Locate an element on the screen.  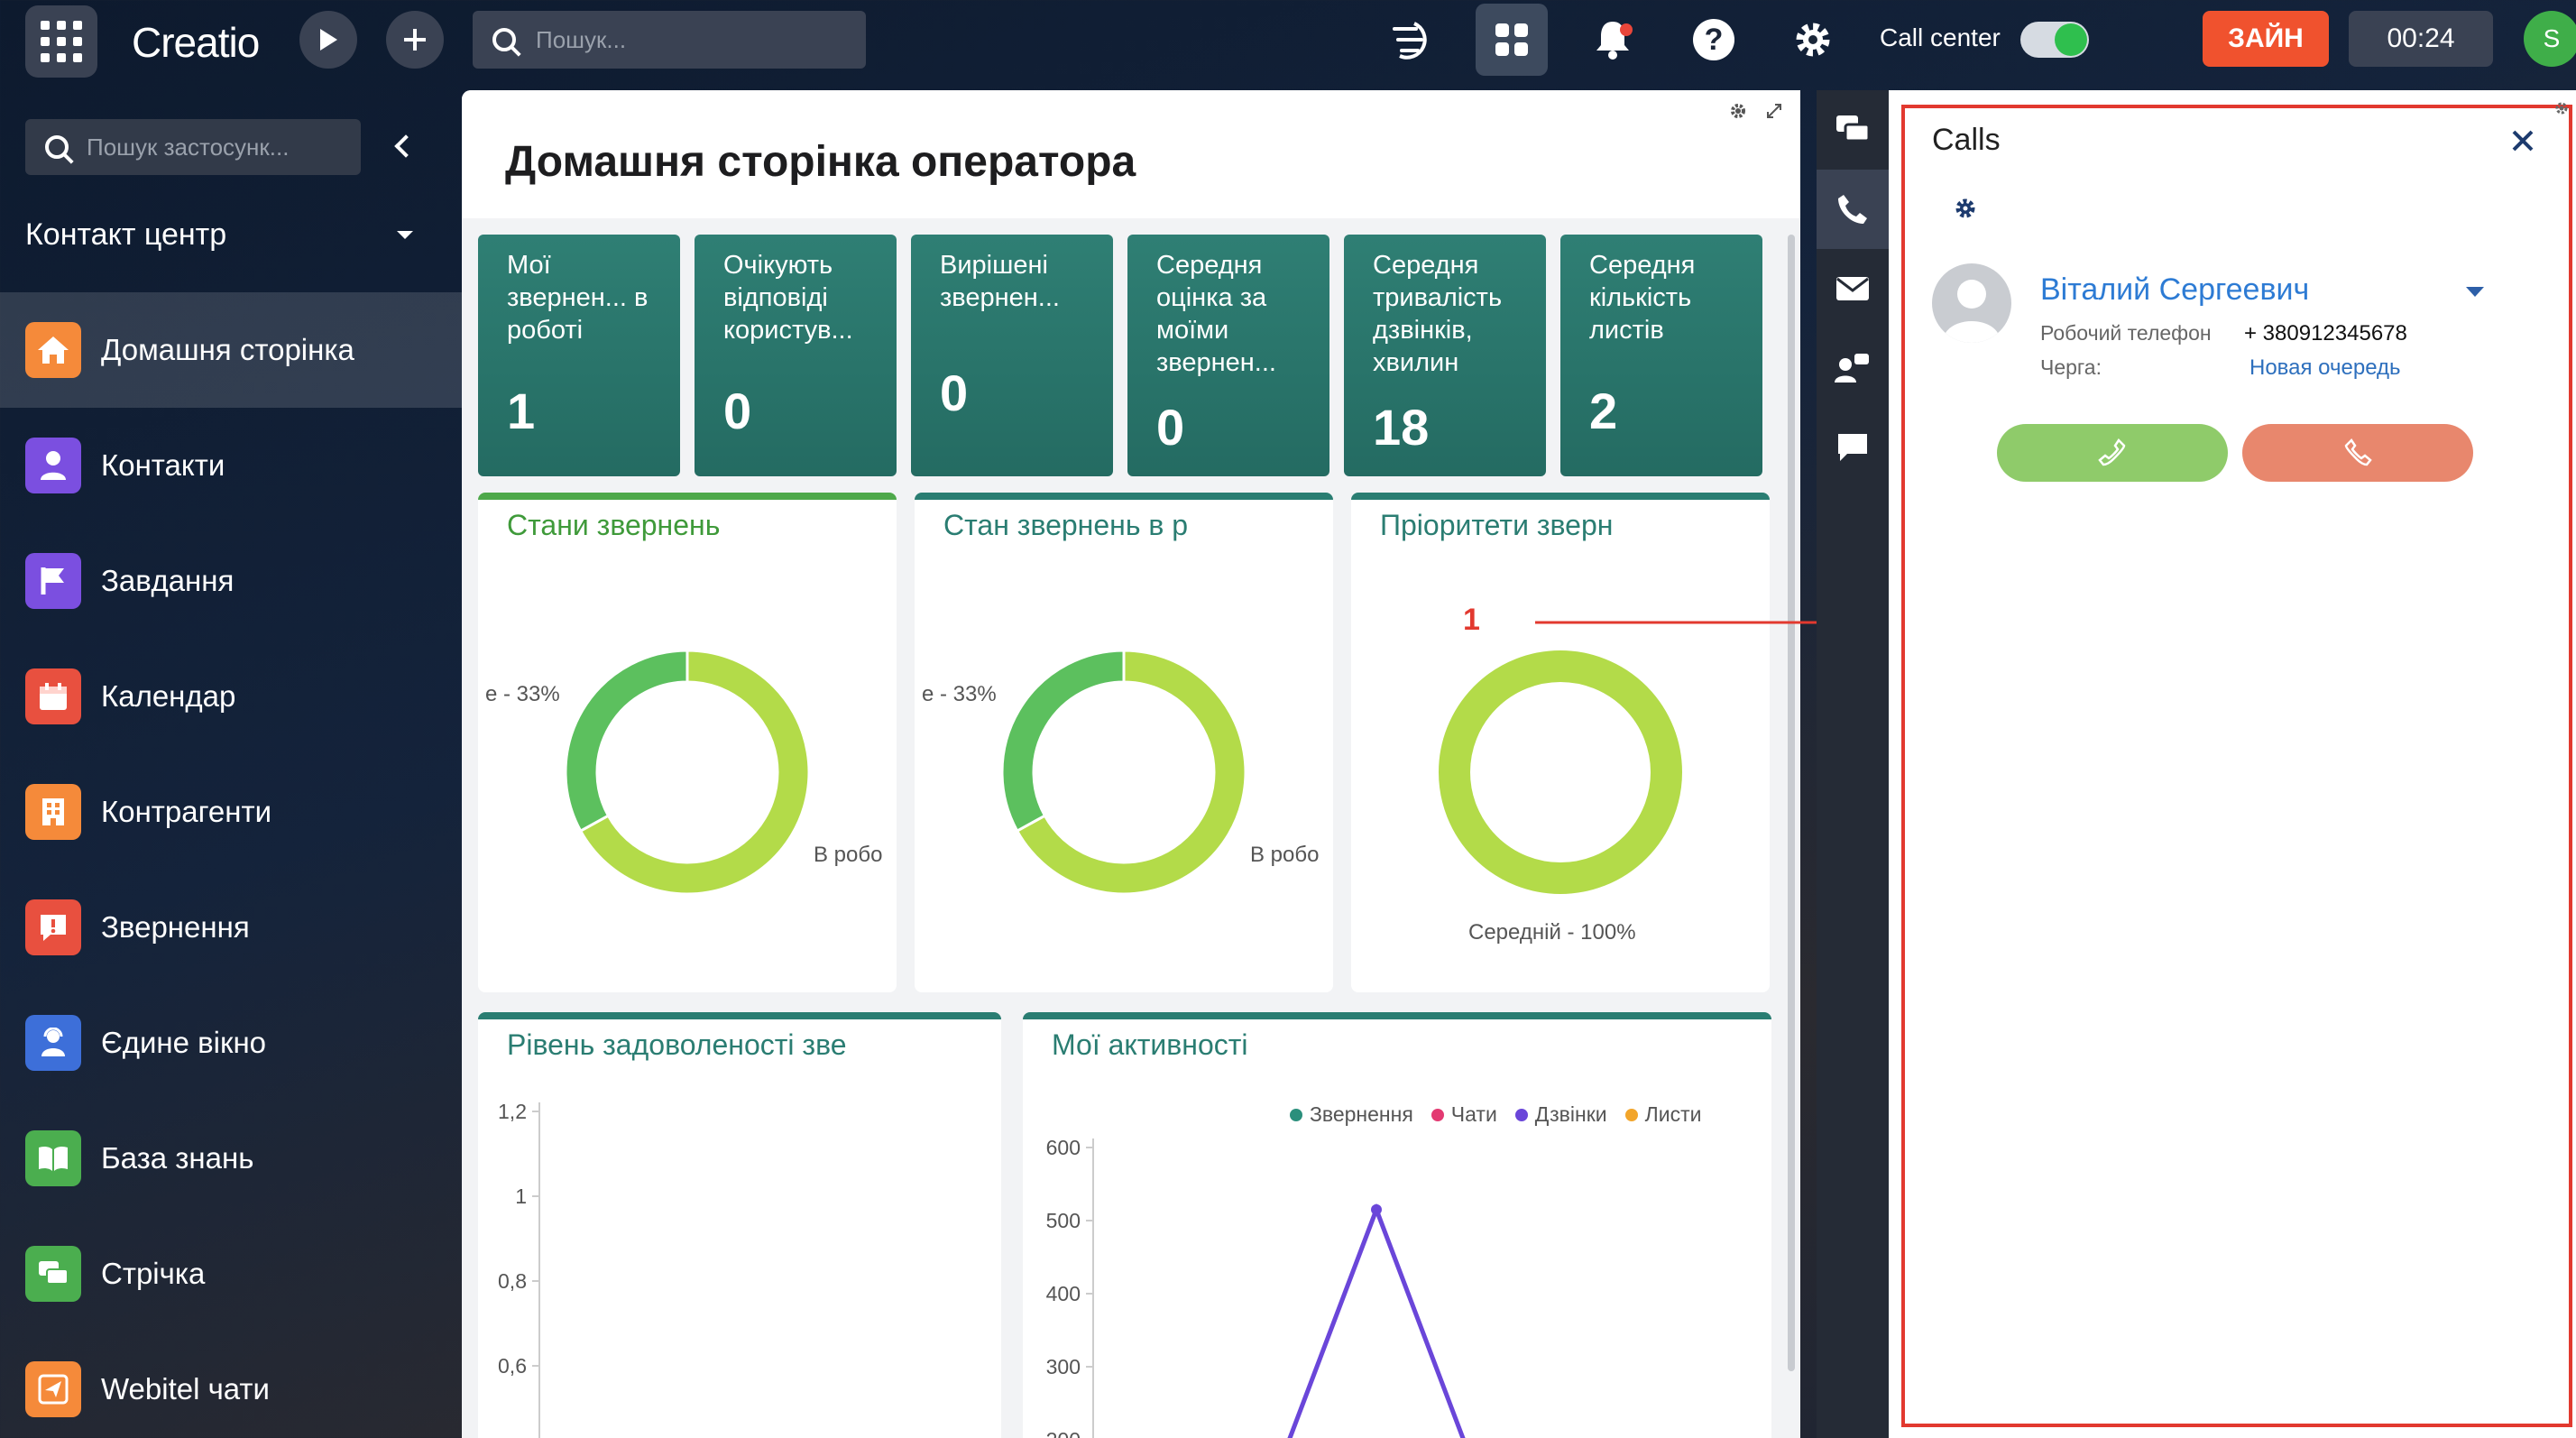
workspace-label: Контакт центр is located at coordinates (126, 234).